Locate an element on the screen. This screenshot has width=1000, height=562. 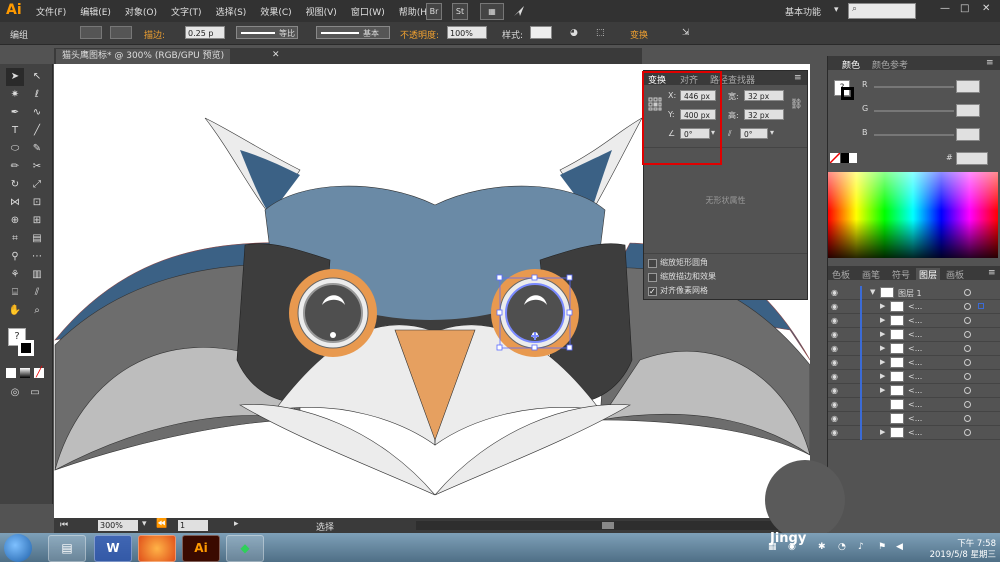
layer-row-top: ◉ ▼ 图层 1 is located at coordinates (914, 293).